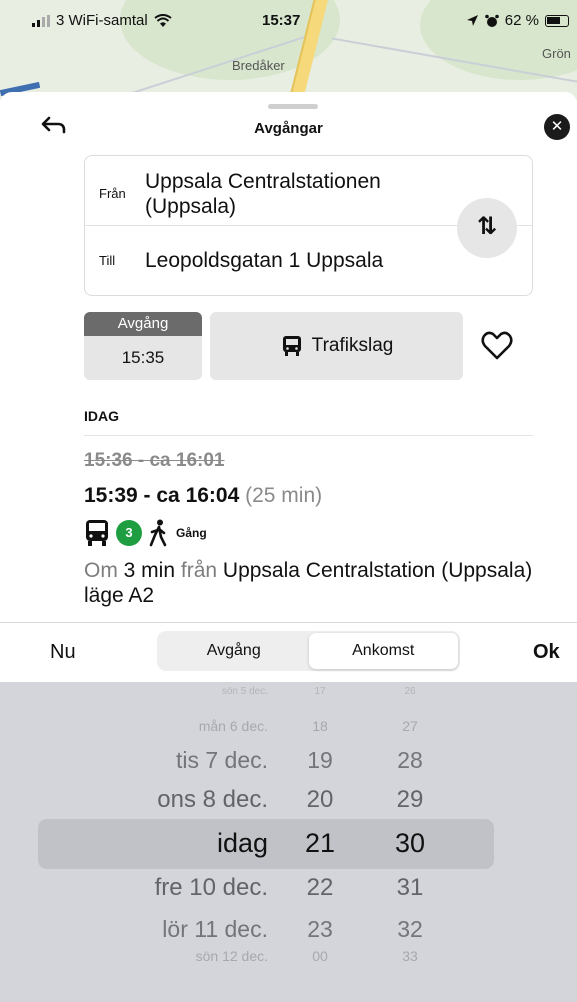  What do you see at coordinates (320, 800) in the screenshot?
I see `hour-option: 20` at bounding box center [320, 800].